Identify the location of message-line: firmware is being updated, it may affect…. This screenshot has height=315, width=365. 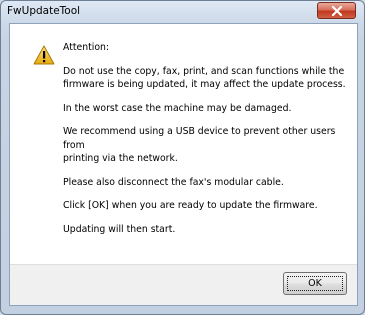
(204, 84).